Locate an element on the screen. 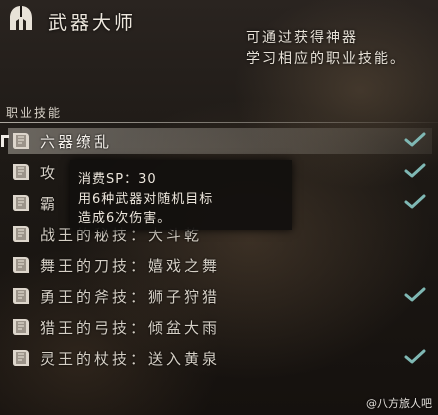  skill-name: 六器缭乱 is located at coordinates (76, 142).